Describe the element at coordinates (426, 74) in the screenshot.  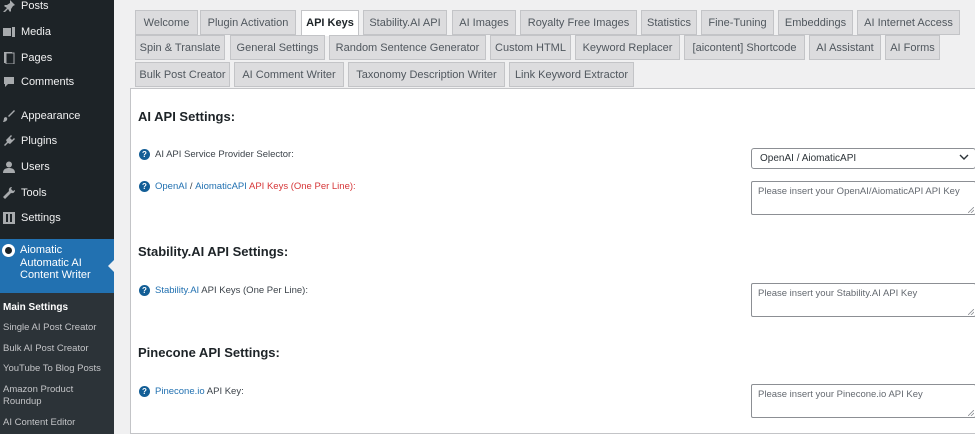
I see `tab-taxonomy-description-writer: Taxonomy Description Writer` at that location.